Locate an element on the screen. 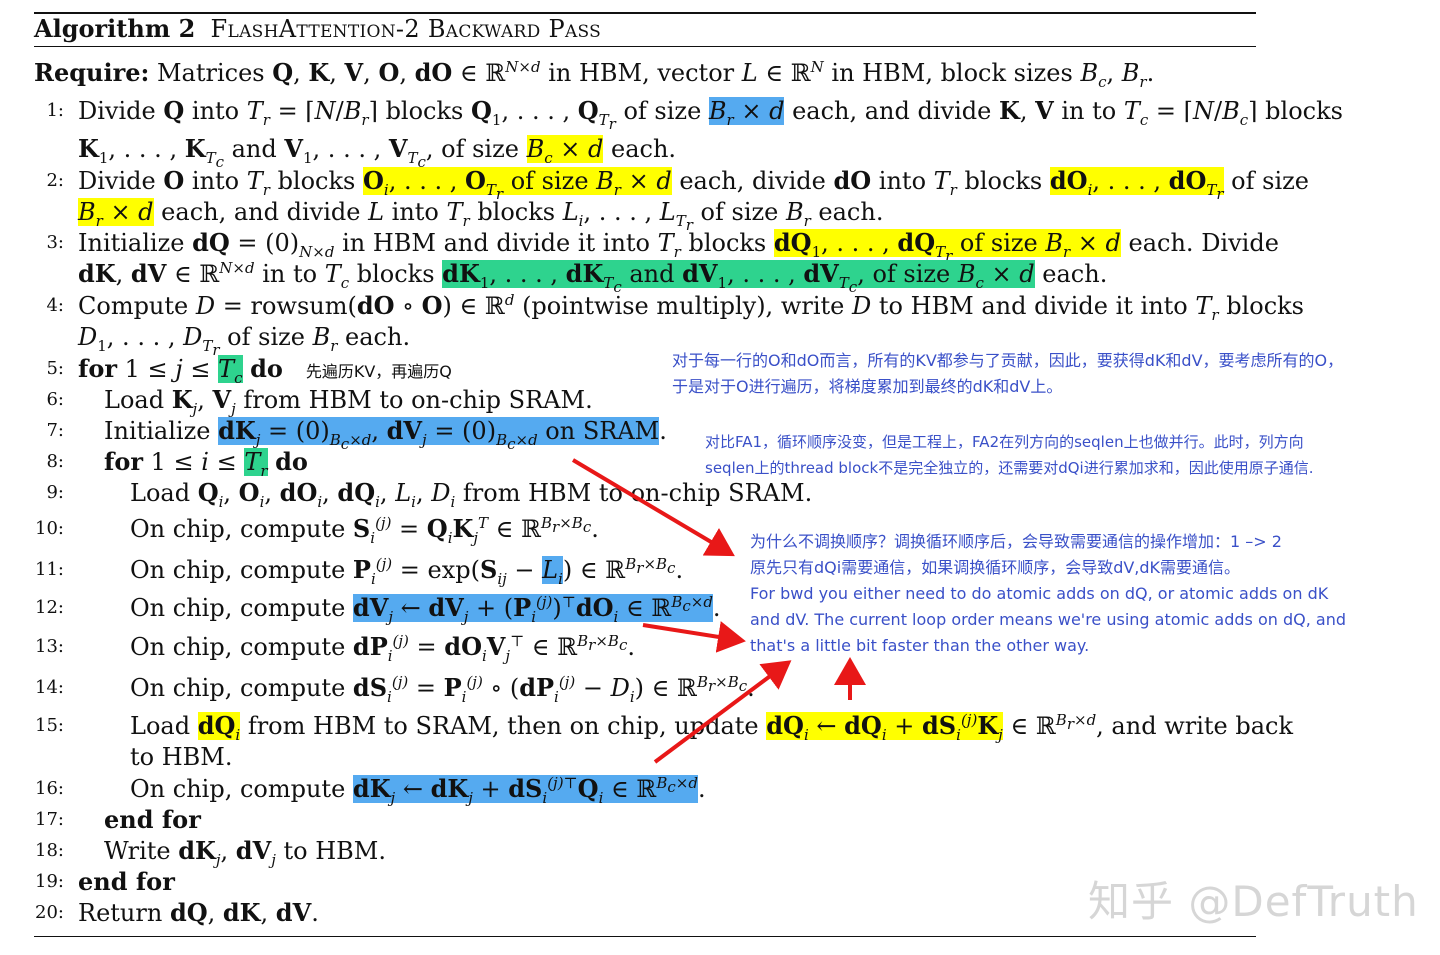 This screenshot has width=1440, height=955. annotation-arrows is located at coordinates (718, 611).